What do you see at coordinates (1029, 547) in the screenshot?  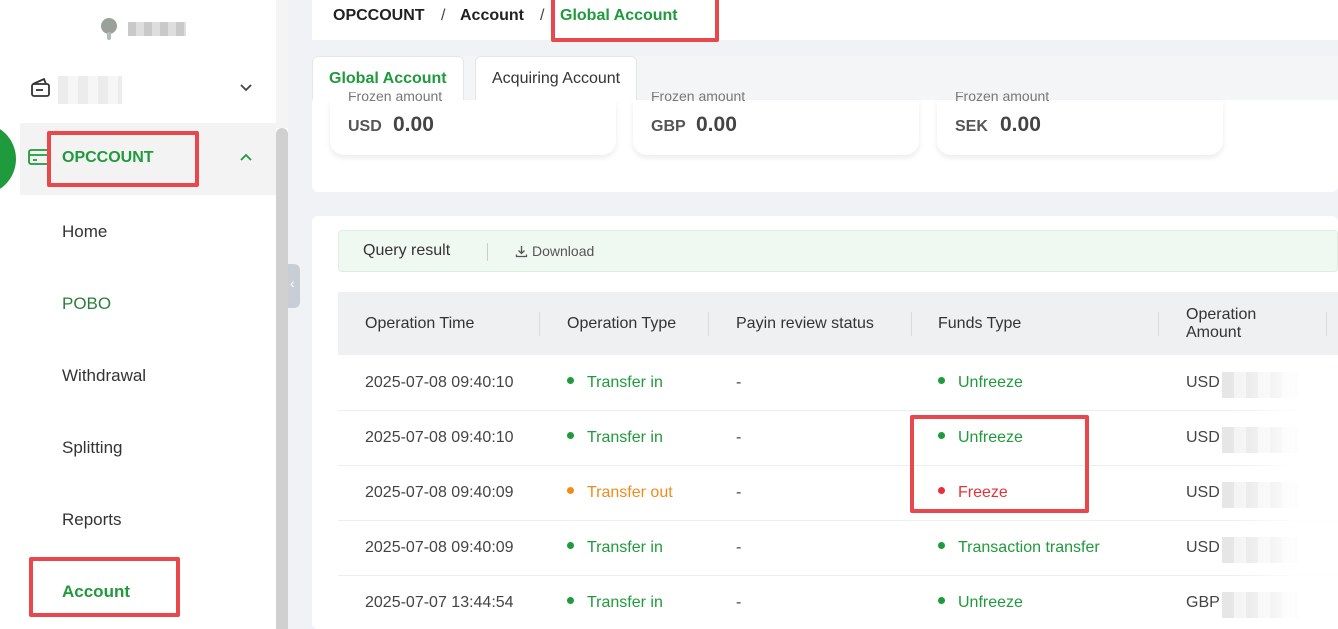 I see `cell-funds-label: Transaction transfer` at bounding box center [1029, 547].